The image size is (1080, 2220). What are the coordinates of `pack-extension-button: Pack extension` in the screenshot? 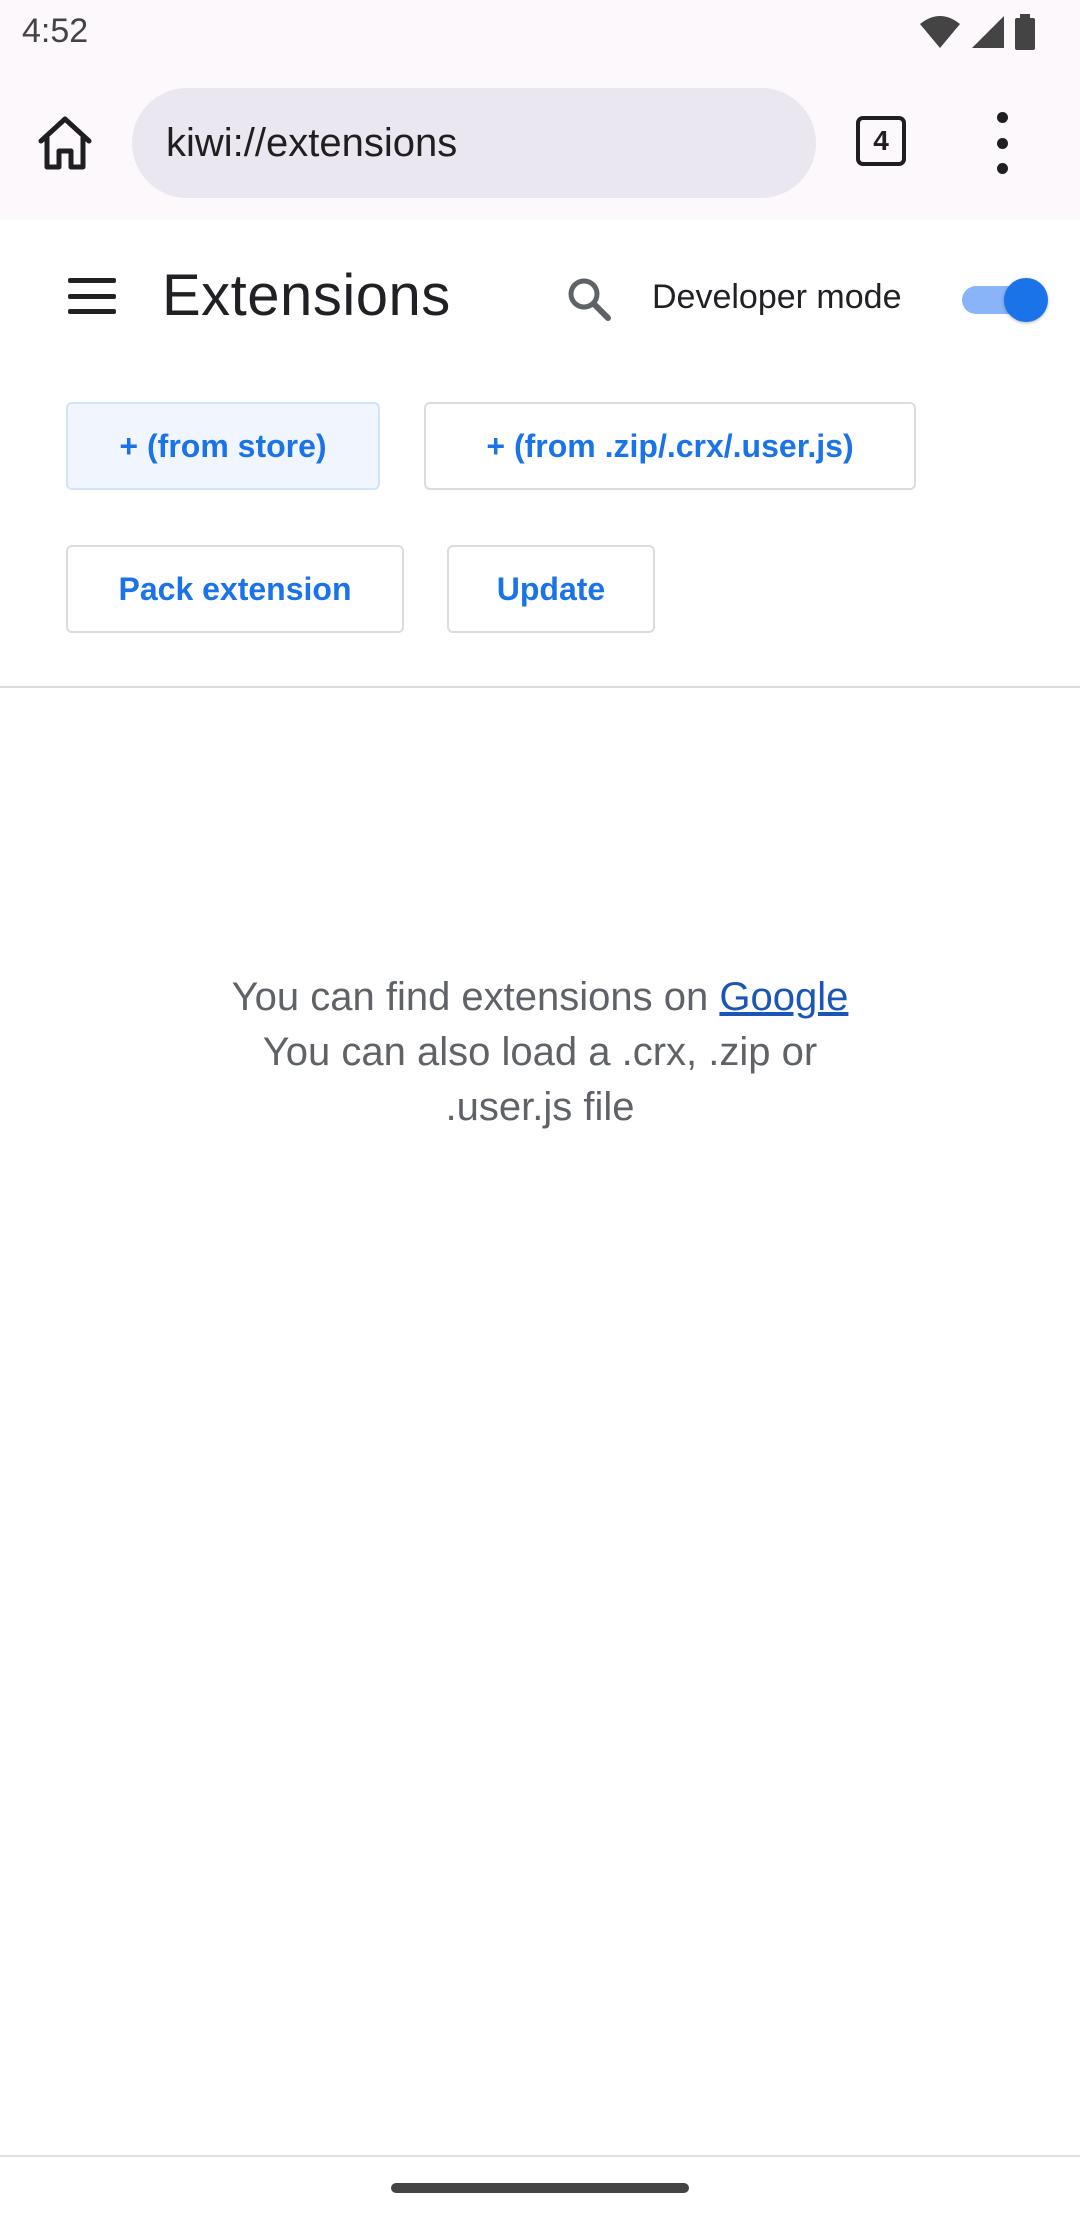 It's located at (235, 589).